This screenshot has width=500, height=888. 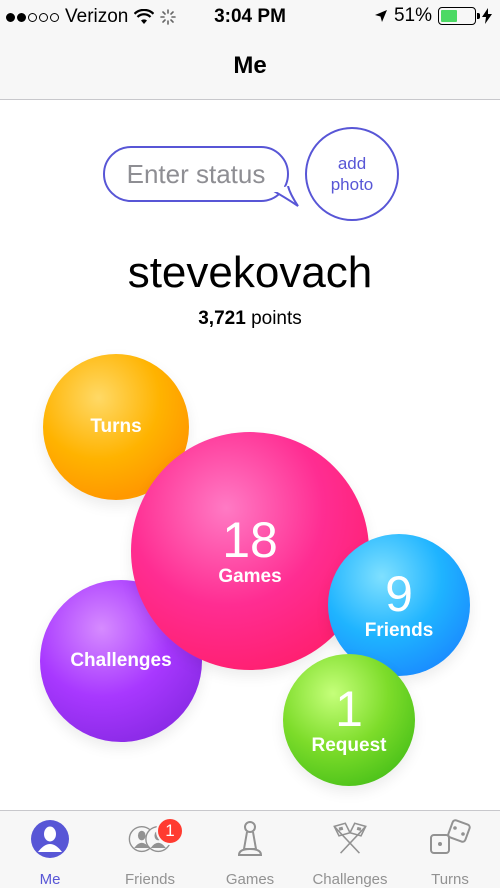 What do you see at coordinates (150, 849) in the screenshot?
I see `tab-friends: 1 Friends` at bounding box center [150, 849].